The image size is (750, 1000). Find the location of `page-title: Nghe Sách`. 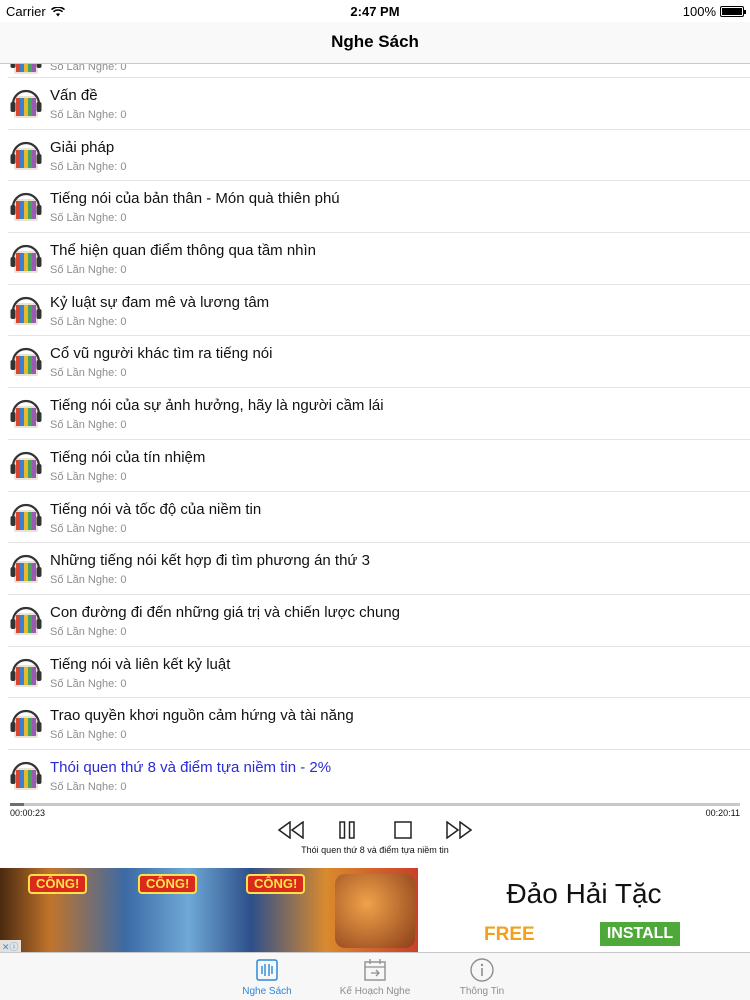

page-title: Nghe Sách is located at coordinates (375, 41).